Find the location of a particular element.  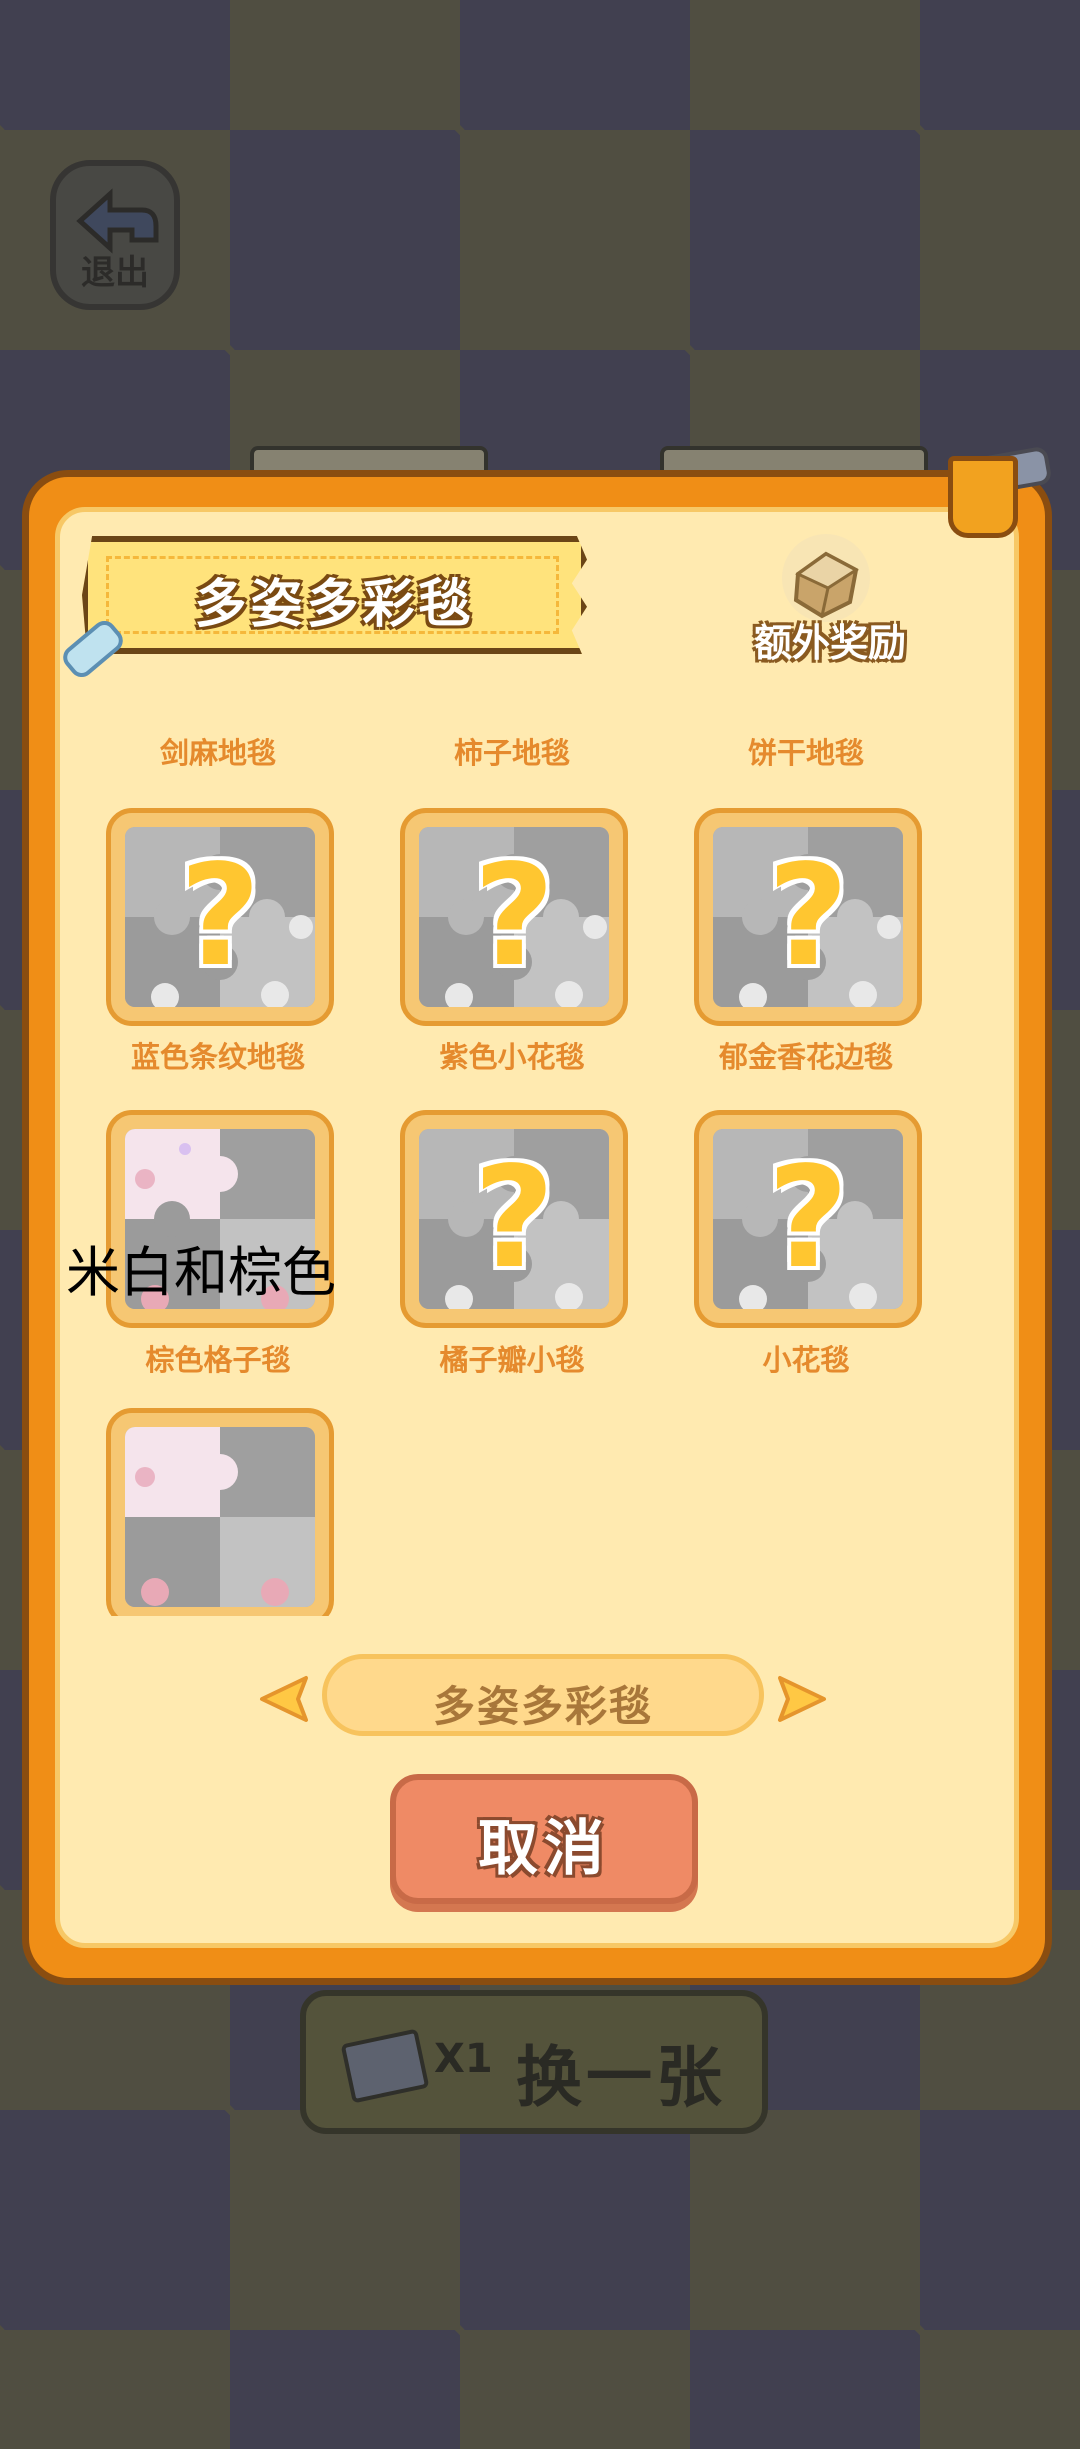

cancel-button: 取消 is located at coordinates (544, 1839).